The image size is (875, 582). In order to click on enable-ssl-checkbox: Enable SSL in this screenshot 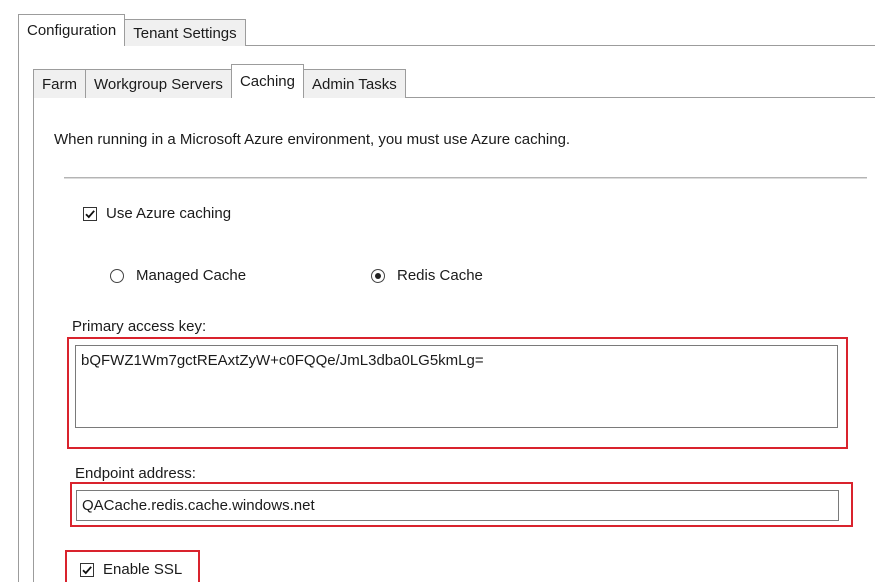, I will do `click(131, 569)`.